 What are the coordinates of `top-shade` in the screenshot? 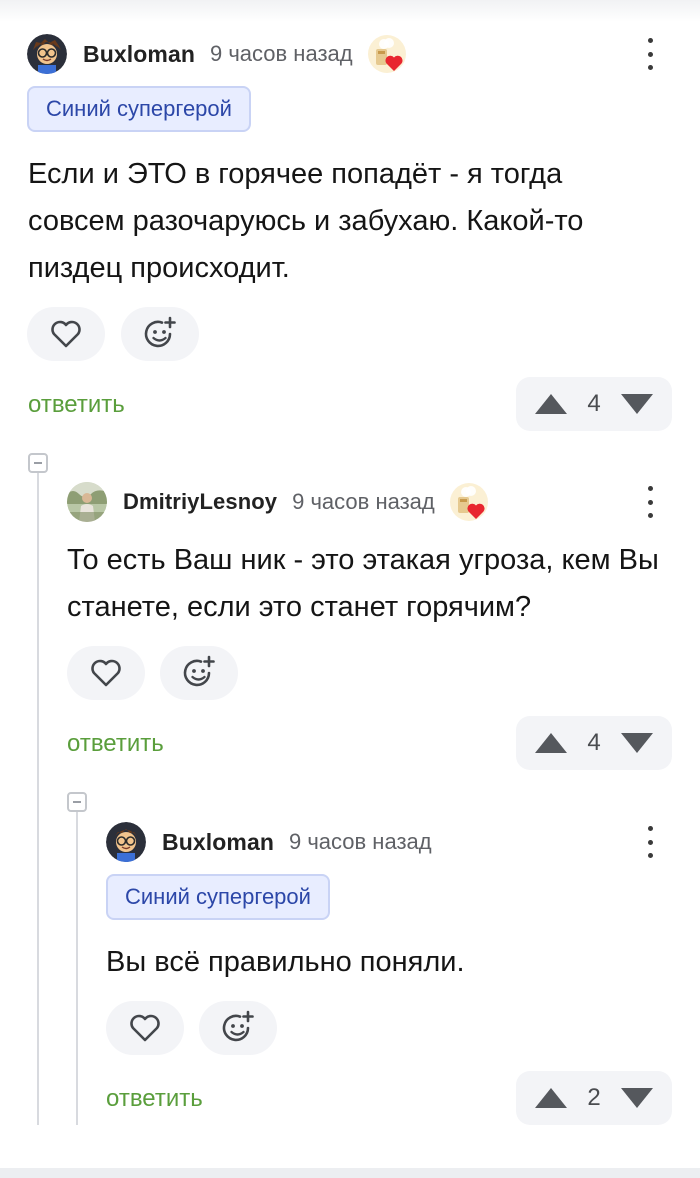 It's located at (350, 11).